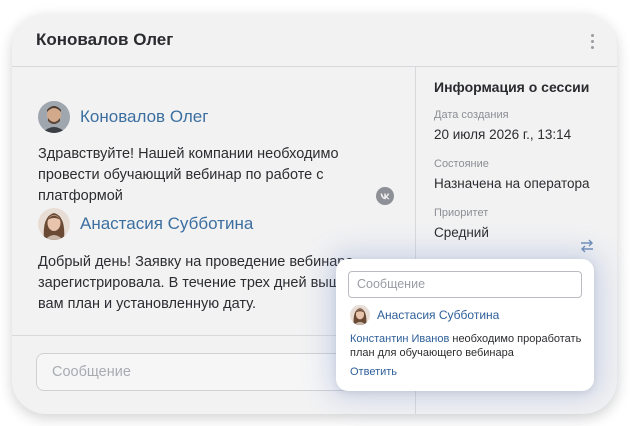 The image size is (630, 426). Describe the element at coordinates (385, 196) in the screenshot. I see `vk-icon` at that location.